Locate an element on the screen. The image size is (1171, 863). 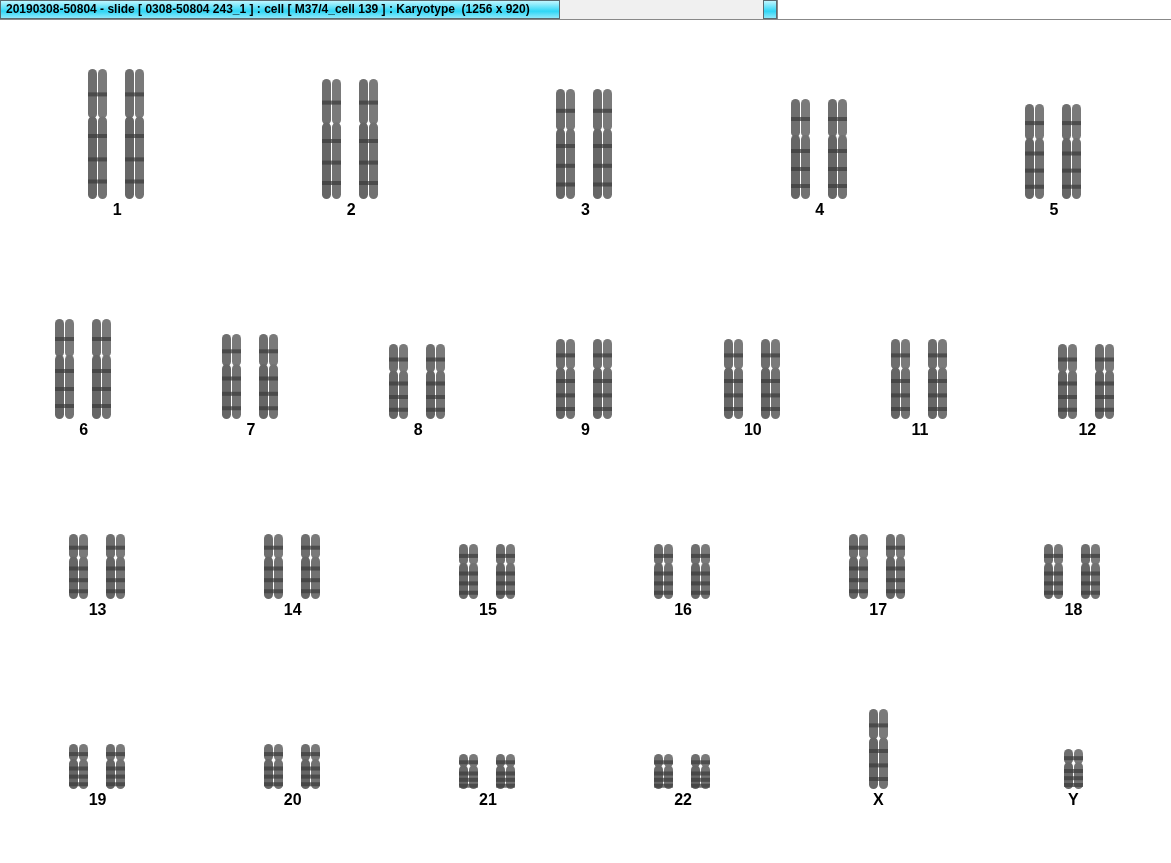
chromosome-number: 5 is located at coordinates (1054, 210).